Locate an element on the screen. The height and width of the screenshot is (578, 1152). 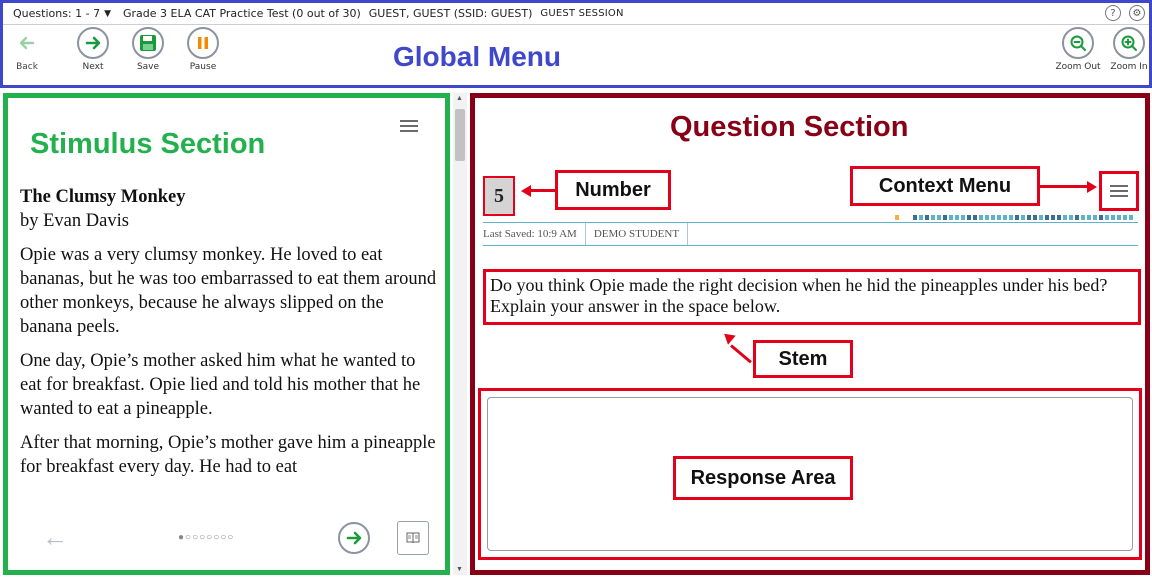
page-indicator: ●○○○○○○○ is located at coordinates (206, 537).